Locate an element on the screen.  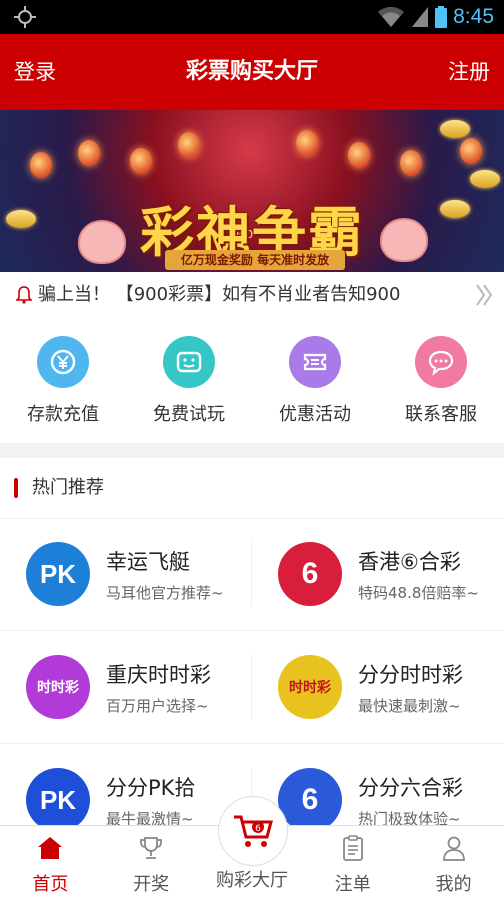
battery-icon is located at coordinates (441, 17).